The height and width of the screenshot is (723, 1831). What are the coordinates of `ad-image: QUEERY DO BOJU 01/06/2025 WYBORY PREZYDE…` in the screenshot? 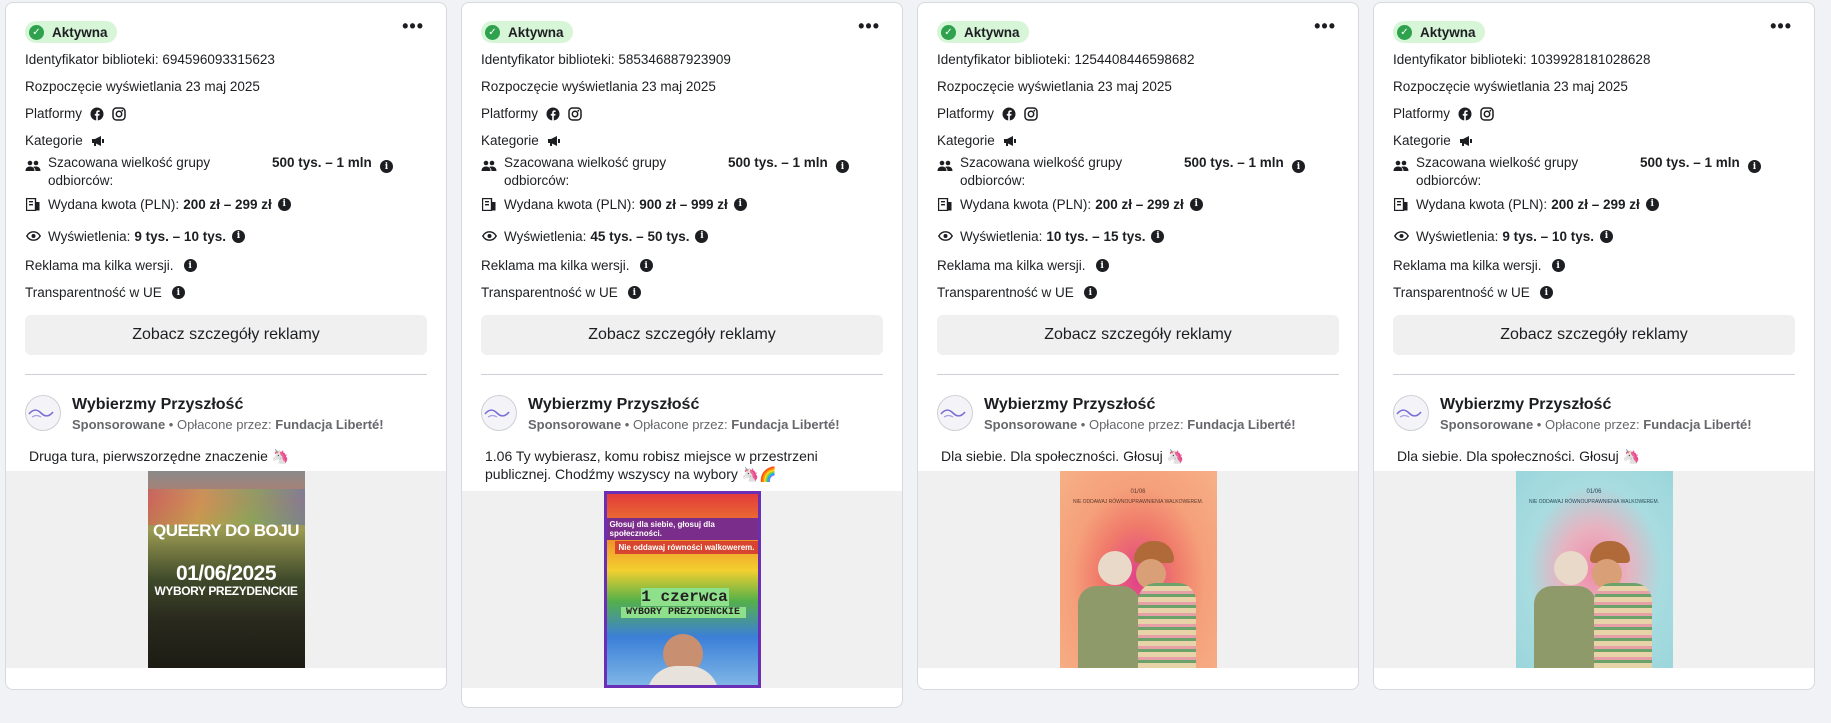 It's located at (226, 569).